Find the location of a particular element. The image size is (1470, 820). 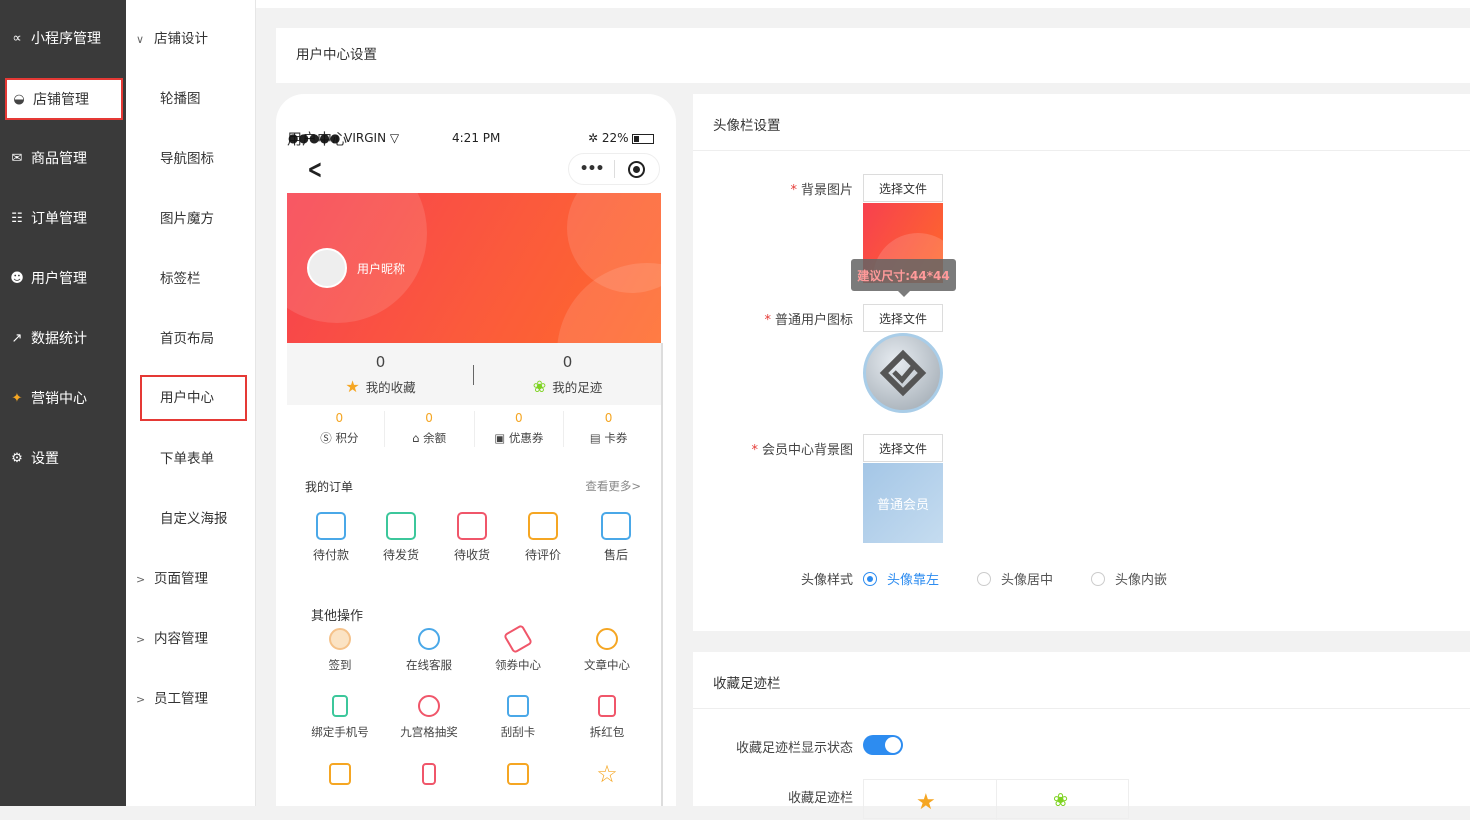

member-bg-thumbnail: 普通会员 is located at coordinates (903, 503).